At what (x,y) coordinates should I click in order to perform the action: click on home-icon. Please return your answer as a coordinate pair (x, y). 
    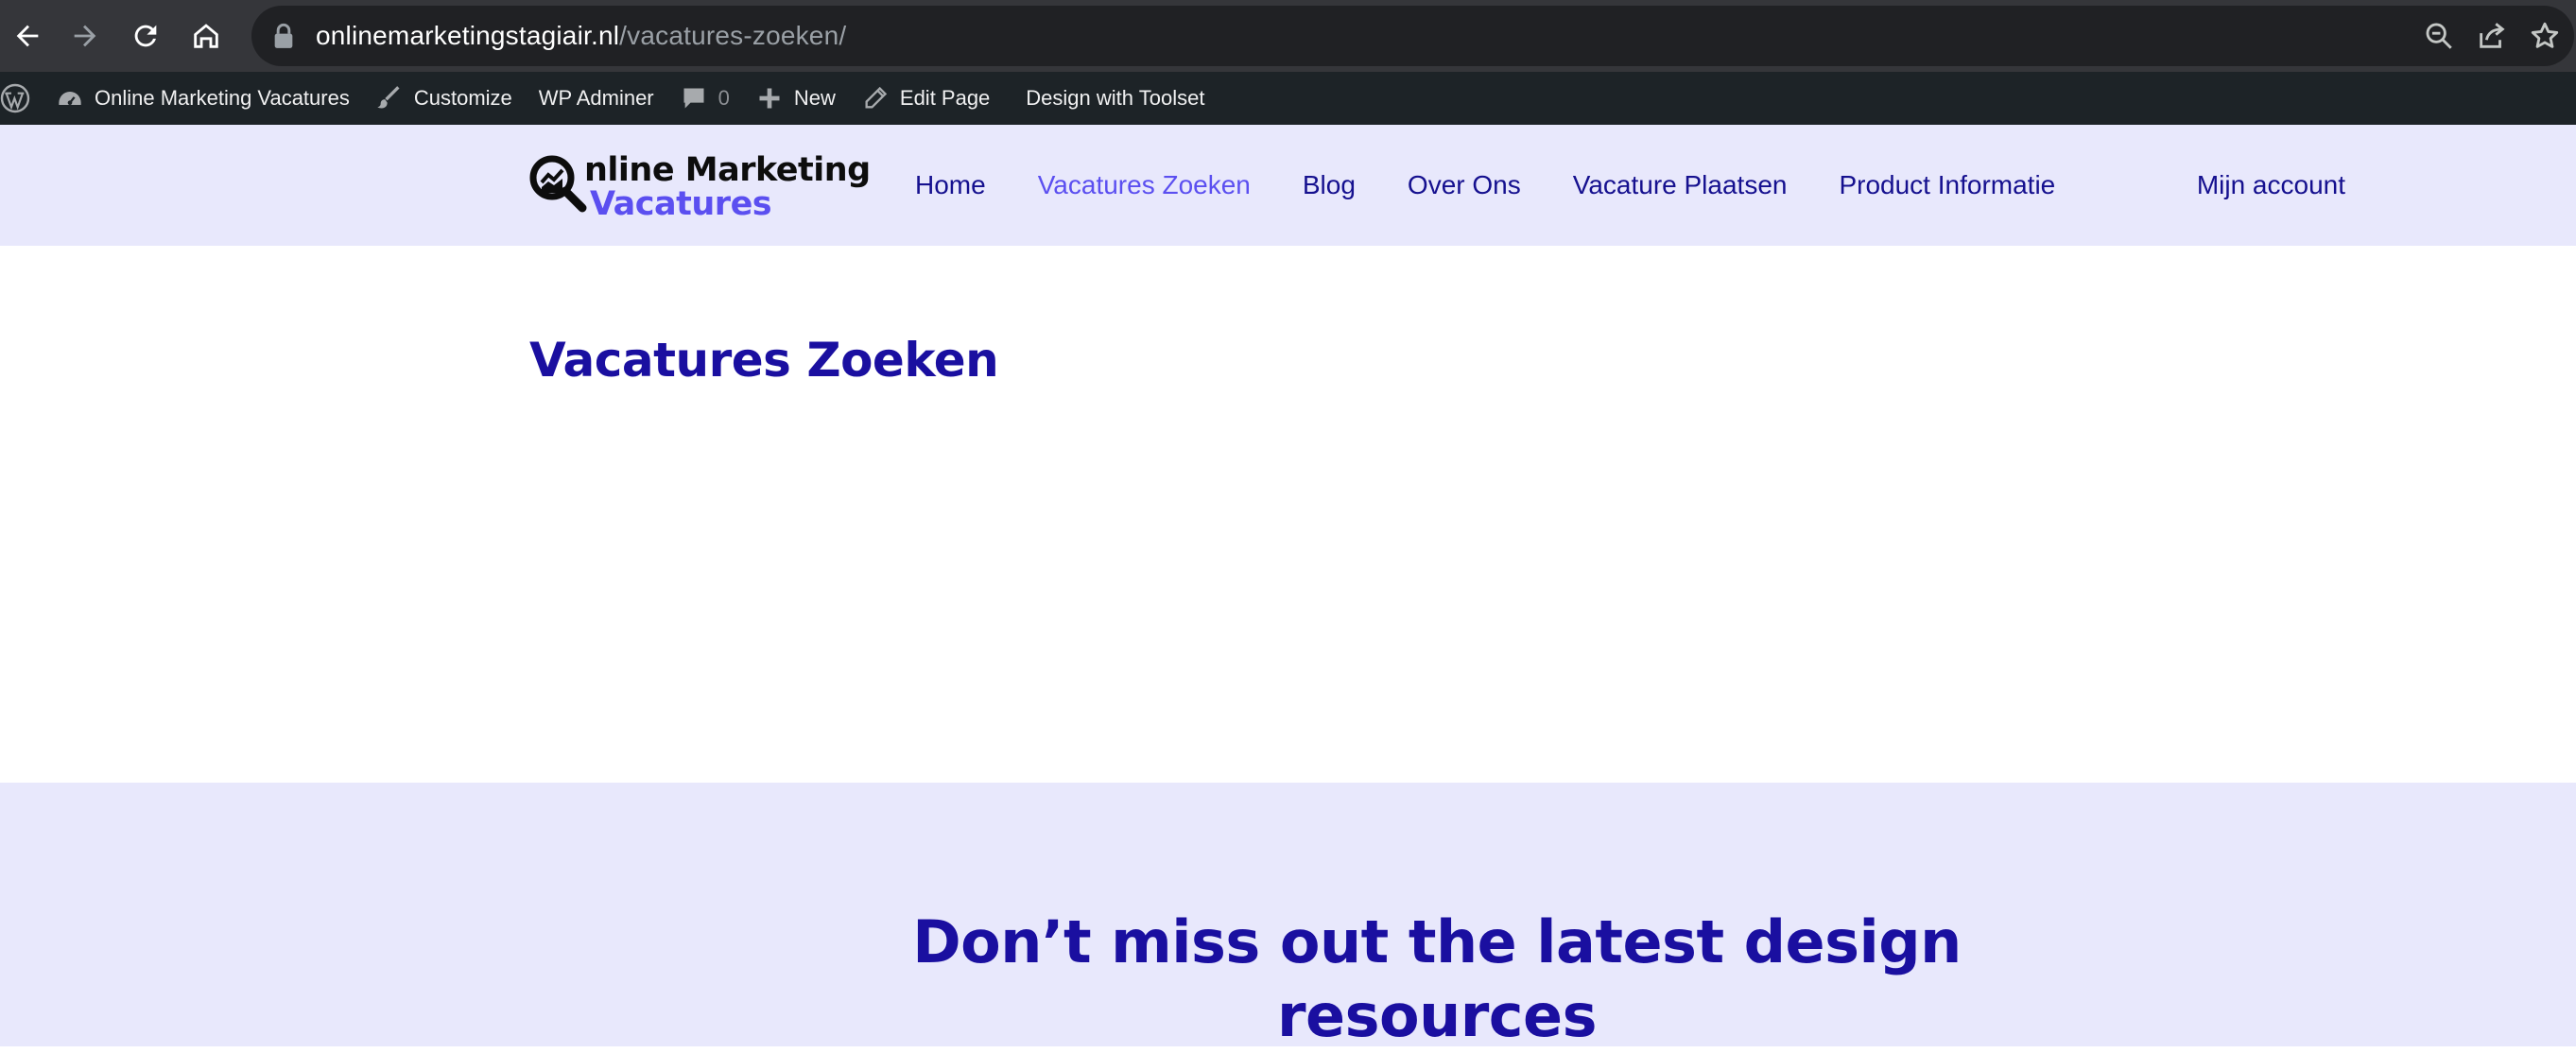
    Looking at the image, I should click on (206, 36).